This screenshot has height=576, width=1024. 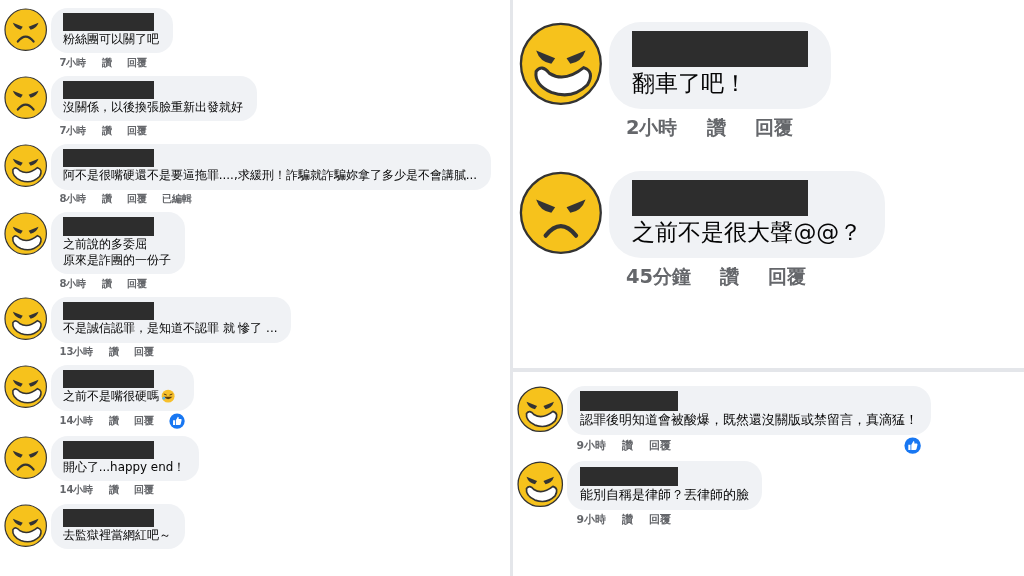 I want to click on comment-text: 沒關係，以後換張臉重新出發就好, so click(x=152, y=107).